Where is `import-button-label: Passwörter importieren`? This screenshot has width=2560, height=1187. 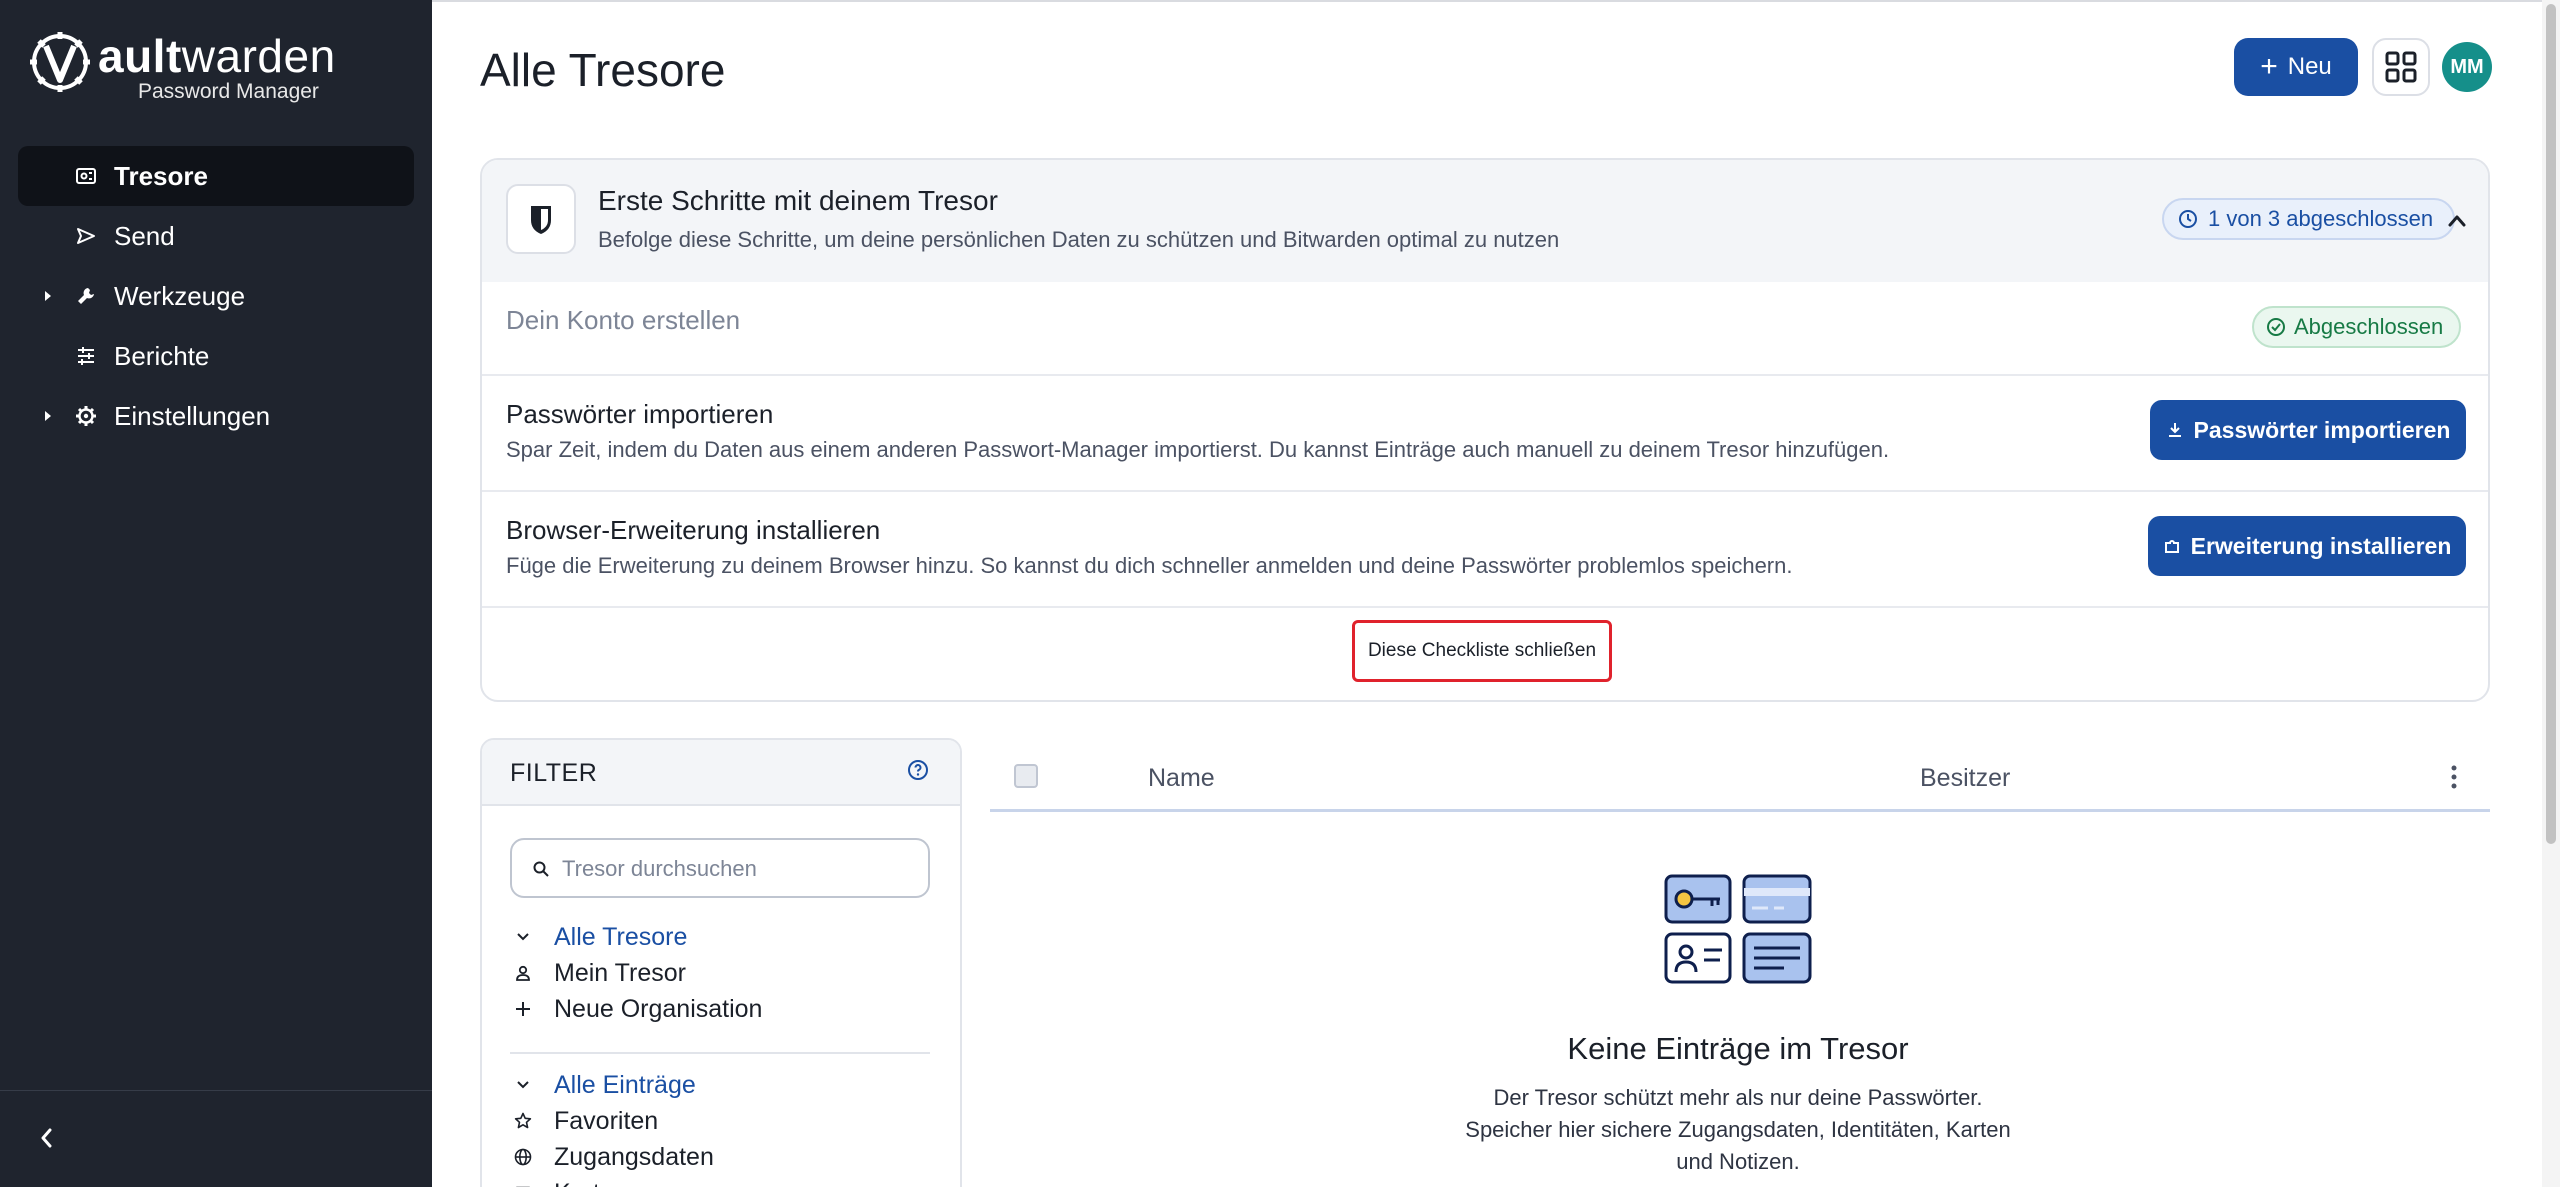
import-button-label: Passwörter importieren is located at coordinates (2322, 429).